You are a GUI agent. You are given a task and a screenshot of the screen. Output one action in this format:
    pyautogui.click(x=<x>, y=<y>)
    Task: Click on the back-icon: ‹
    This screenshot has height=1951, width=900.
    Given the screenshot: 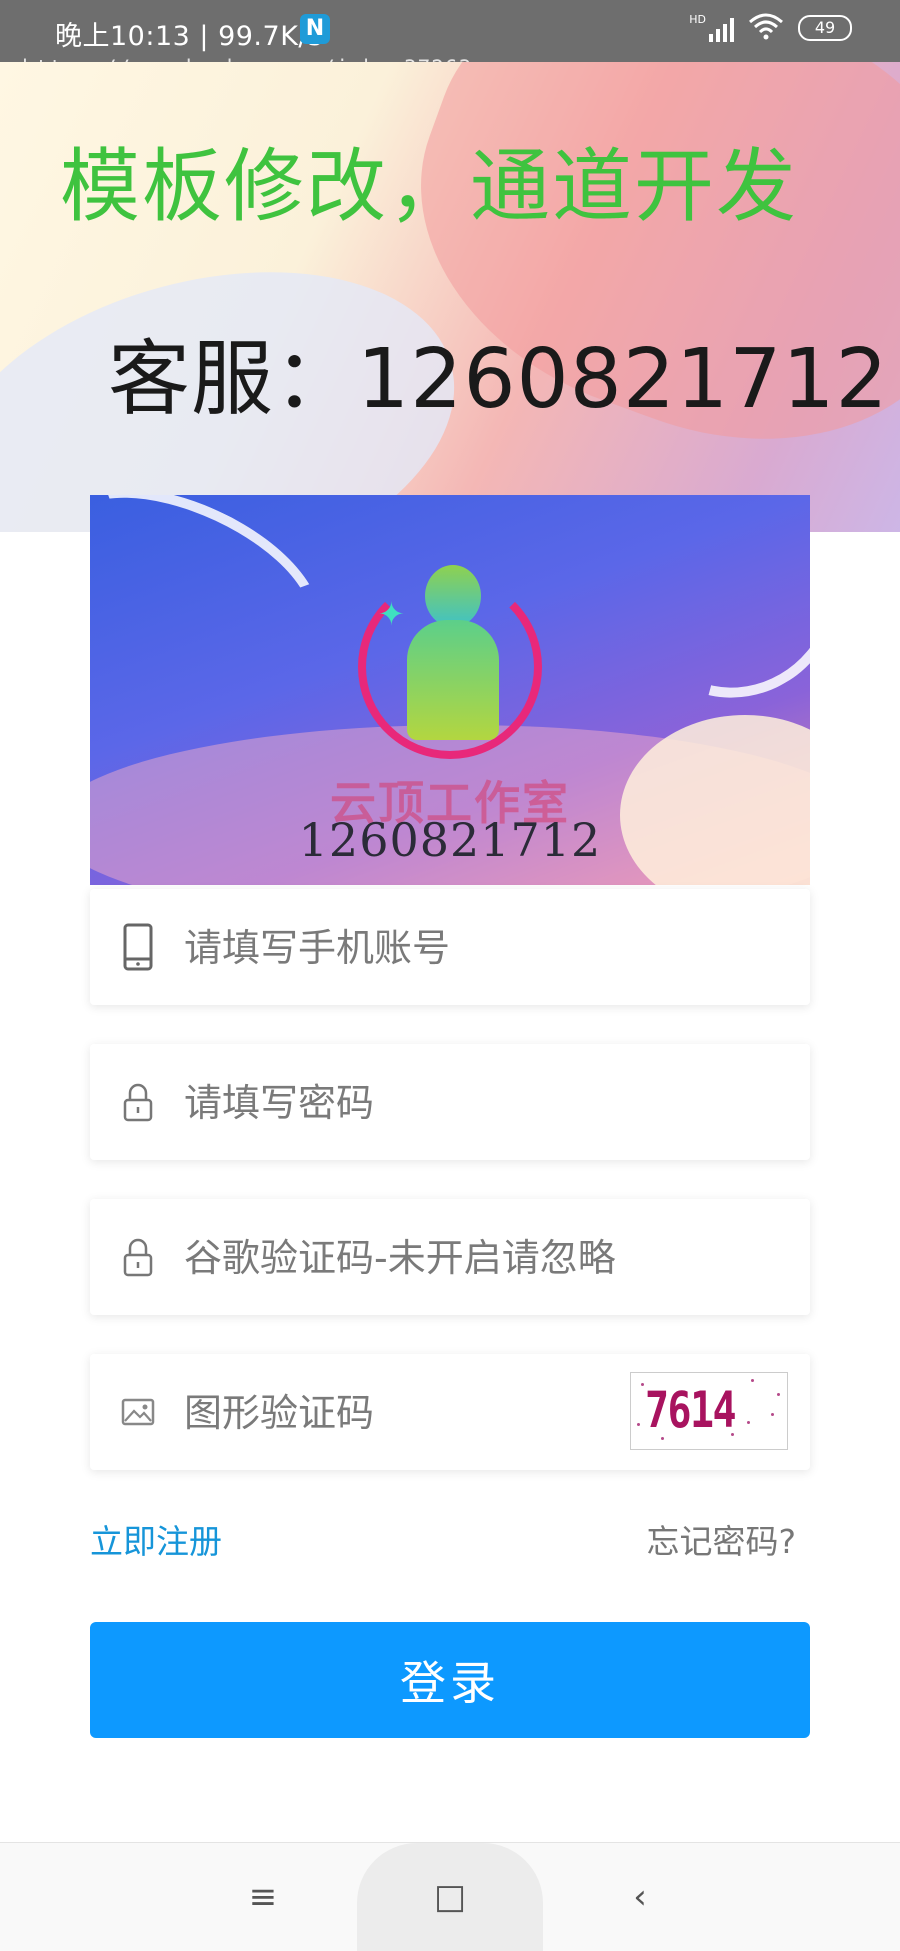 What is the action you would take?
    pyautogui.click(x=640, y=1897)
    